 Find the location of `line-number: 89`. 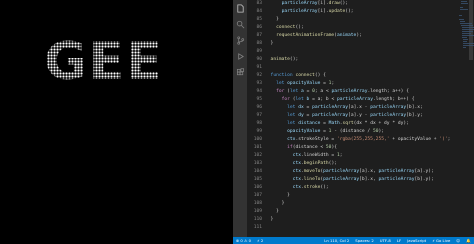

line-number: 89 is located at coordinates (259, 51).